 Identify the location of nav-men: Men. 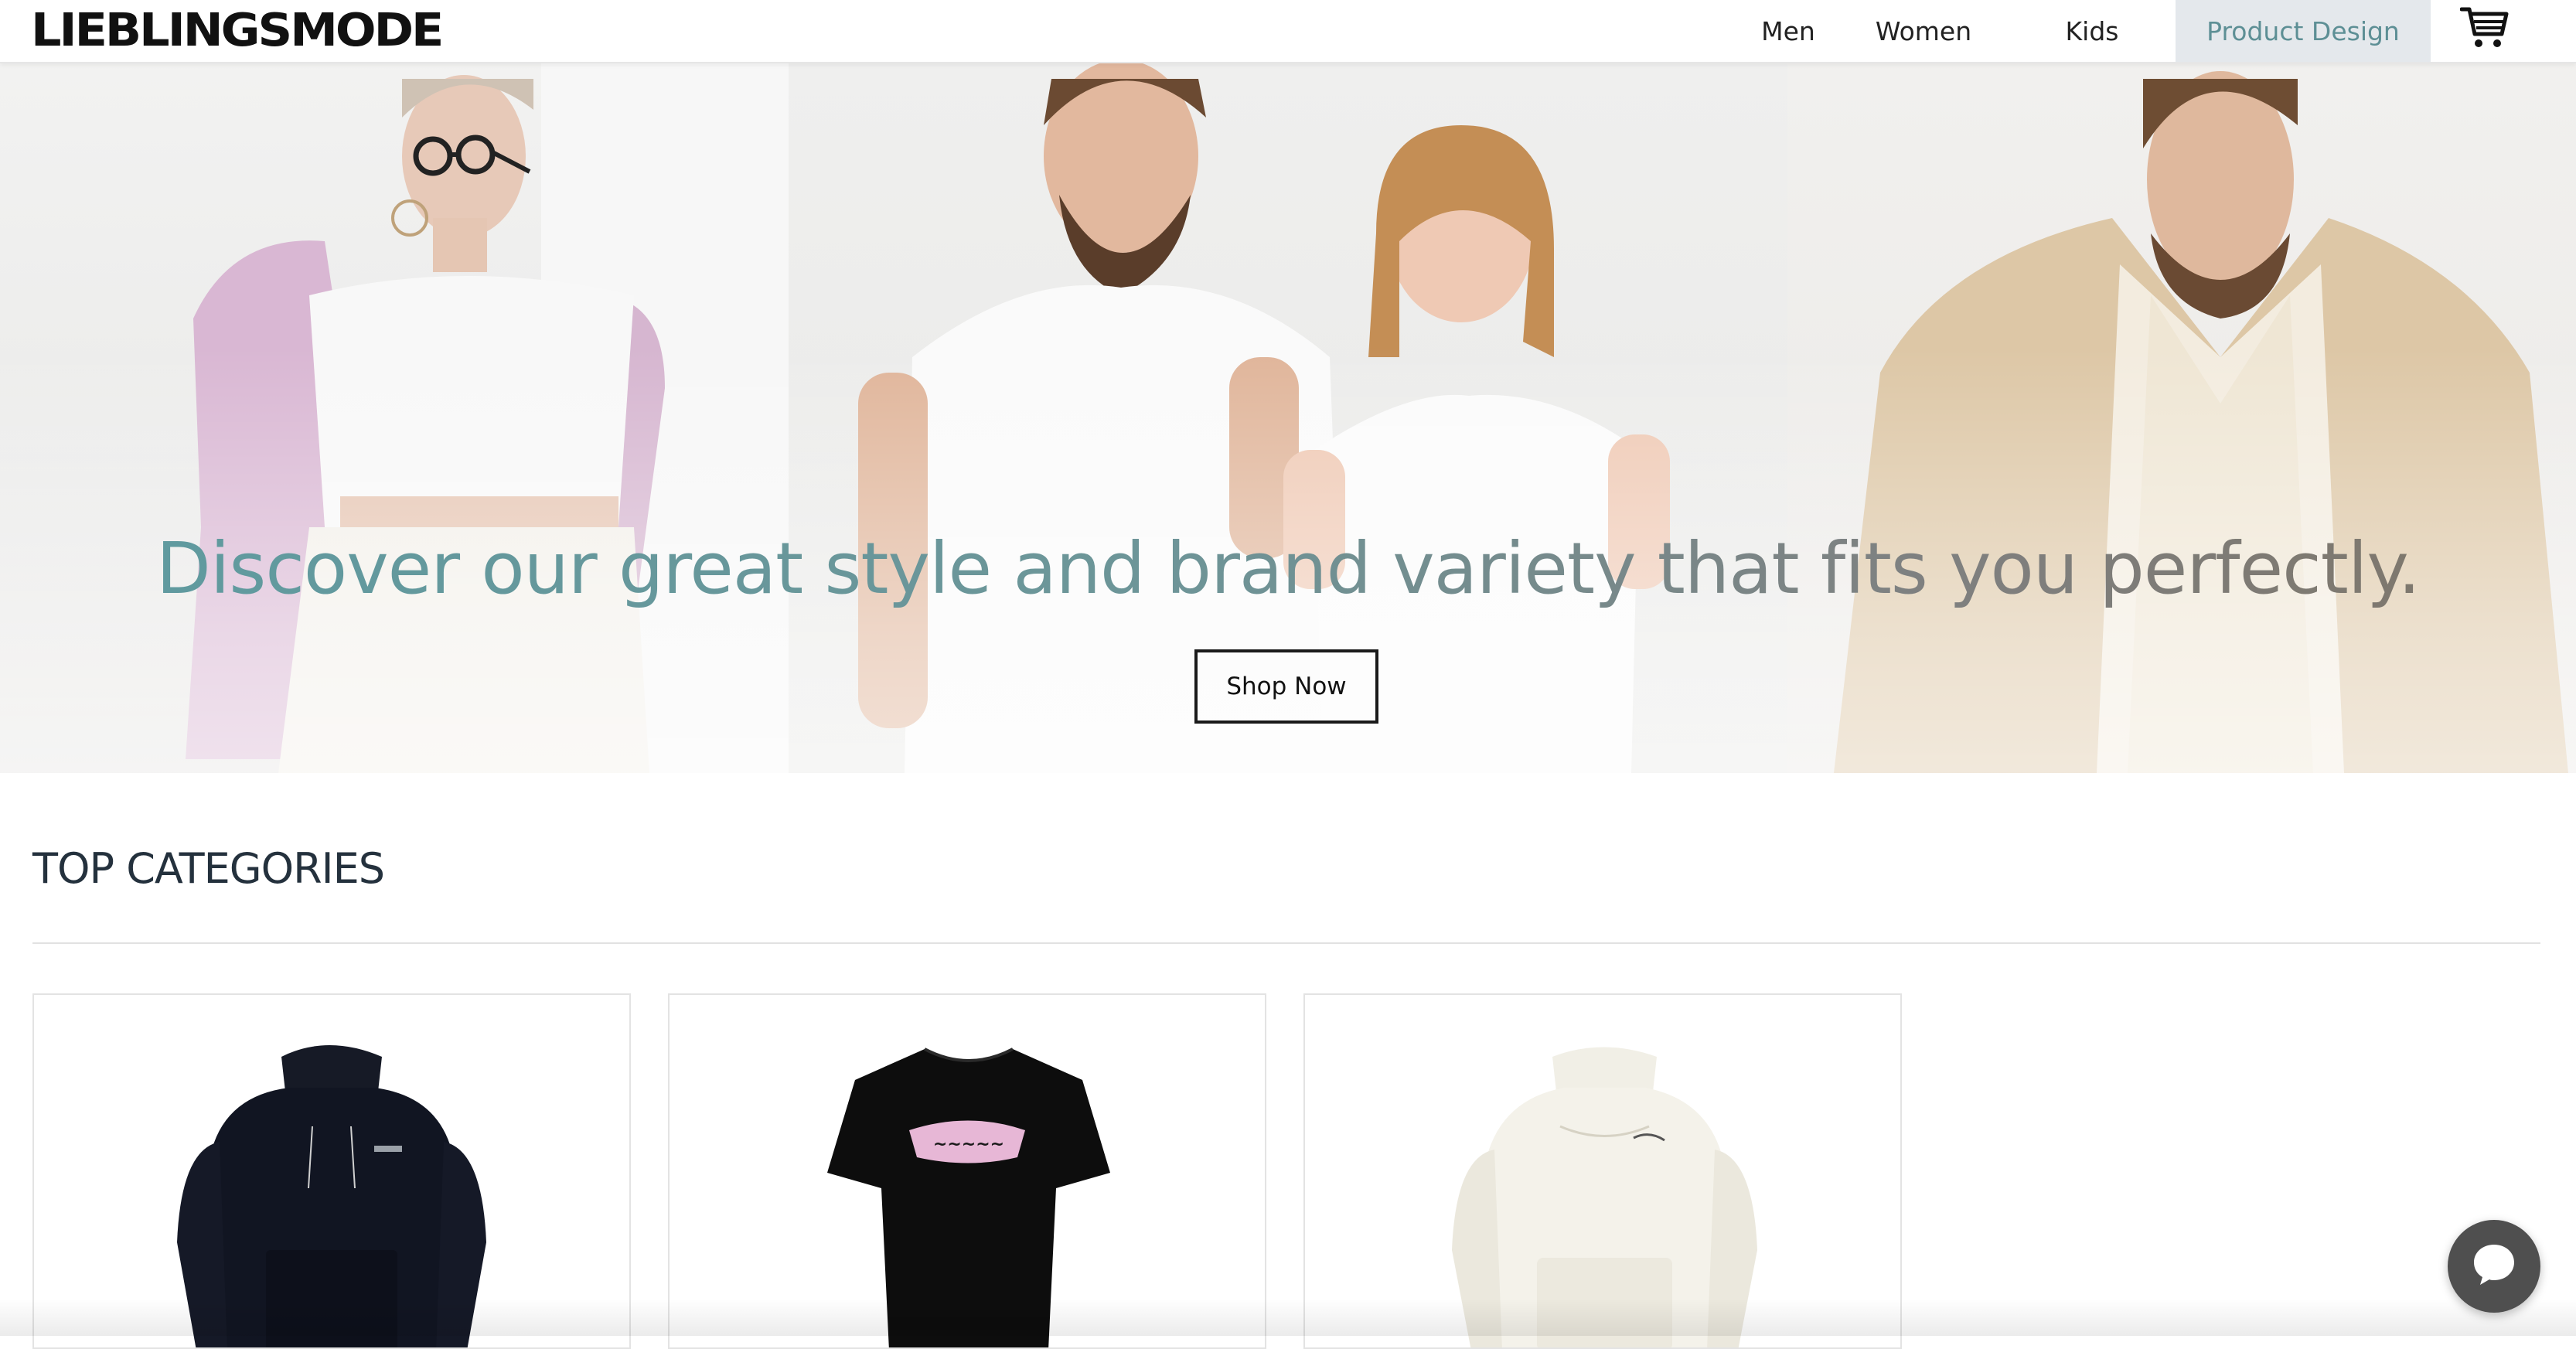
(1788, 31).